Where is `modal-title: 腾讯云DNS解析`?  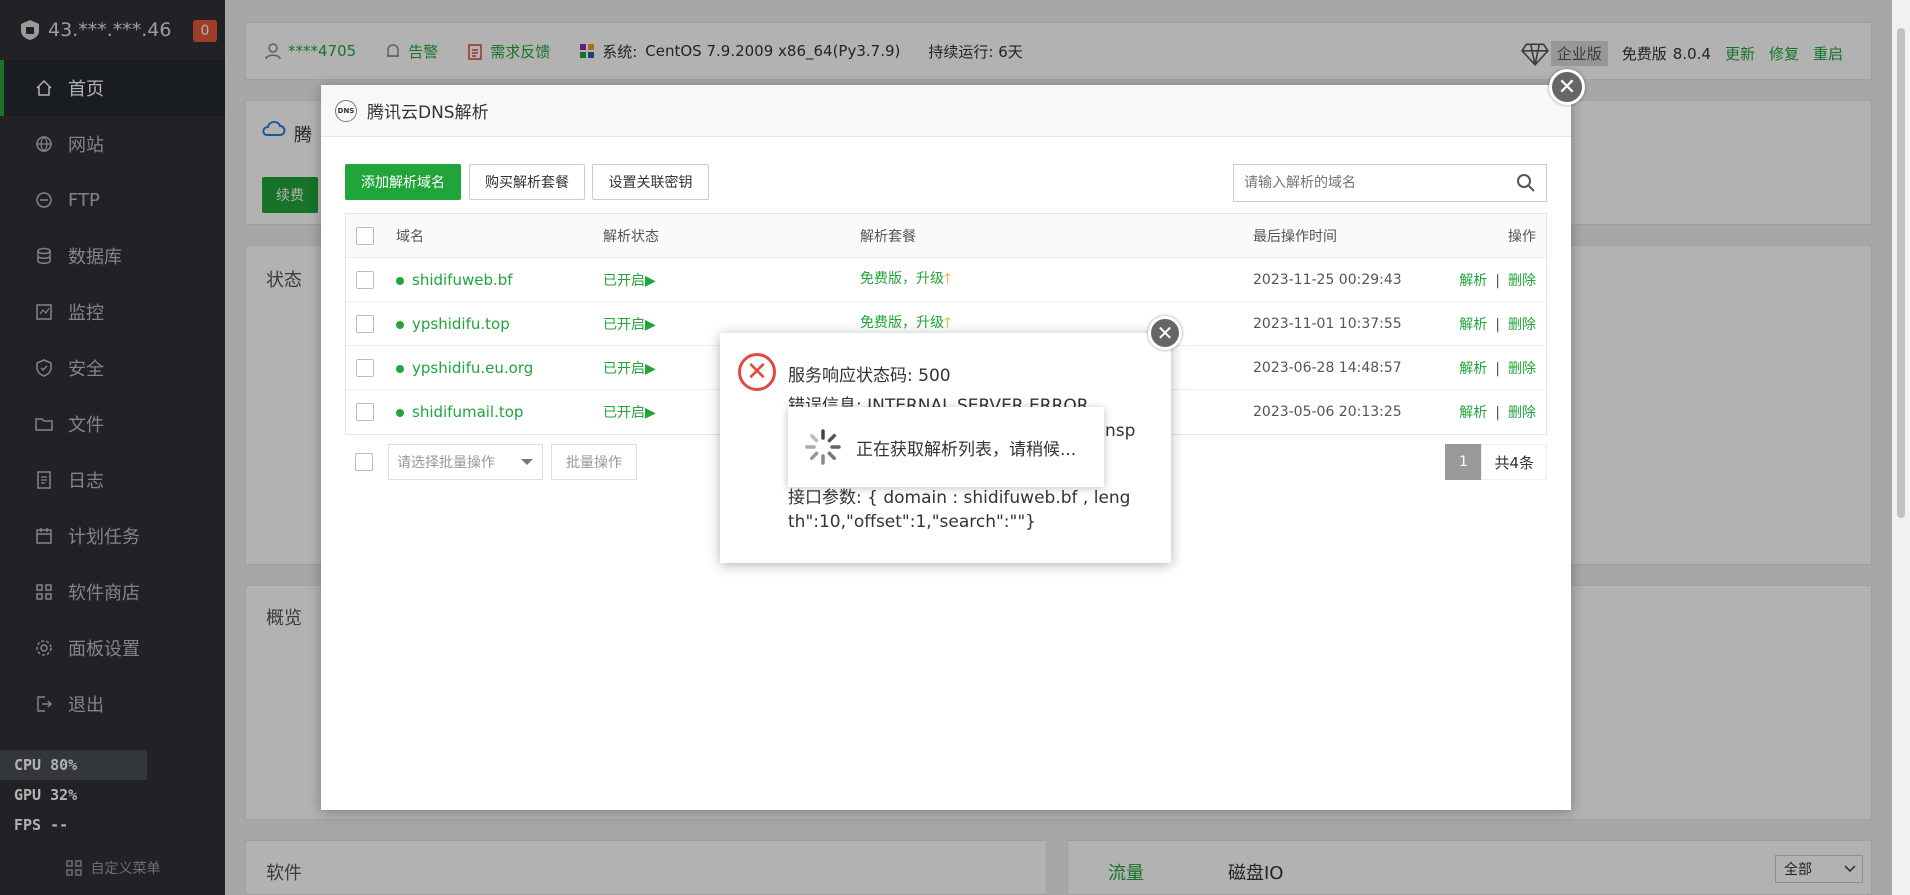 modal-title: 腾讯云DNS解析 is located at coordinates (428, 113).